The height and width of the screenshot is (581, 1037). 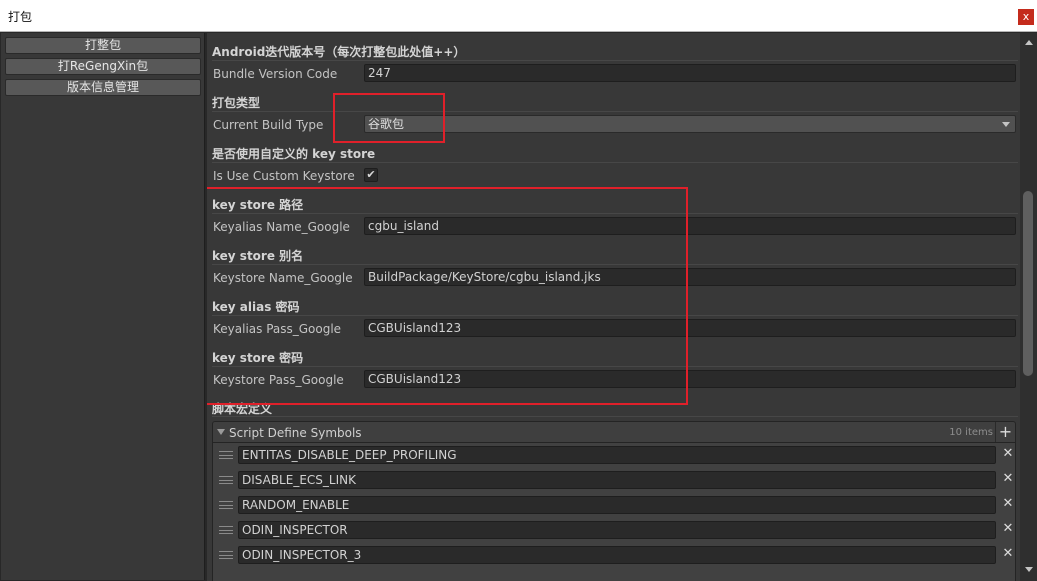 I want to click on list-item: RANDOM_ENABLE ✕, so click(x=615, y=505).